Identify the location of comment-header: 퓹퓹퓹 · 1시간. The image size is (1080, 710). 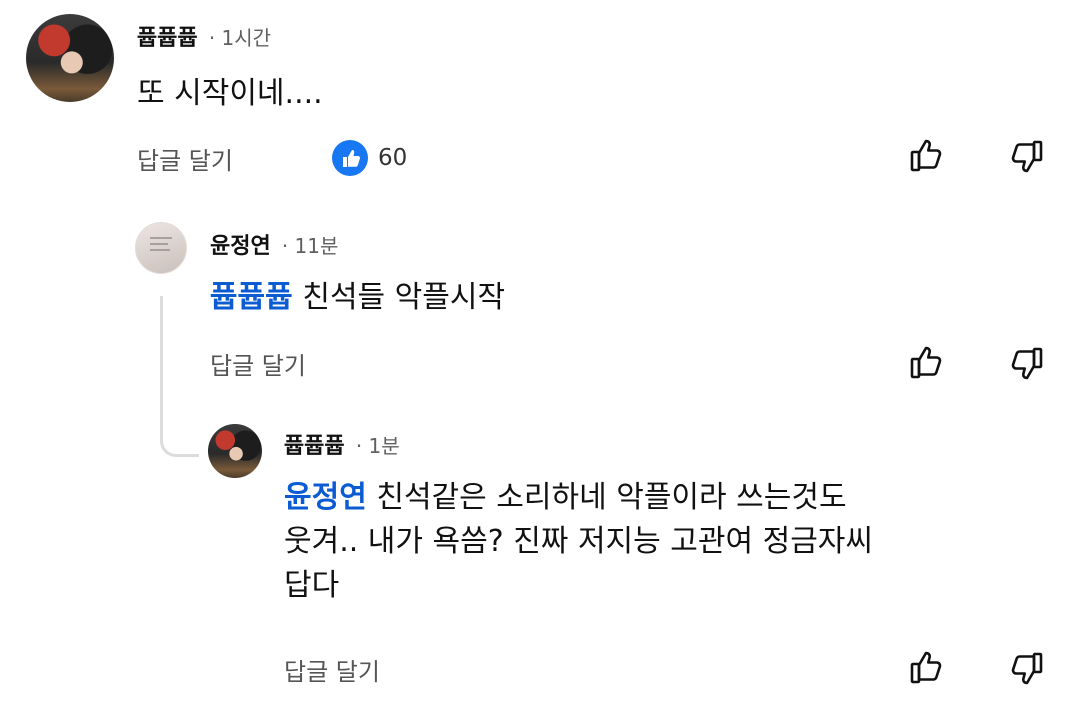
(204, 36).